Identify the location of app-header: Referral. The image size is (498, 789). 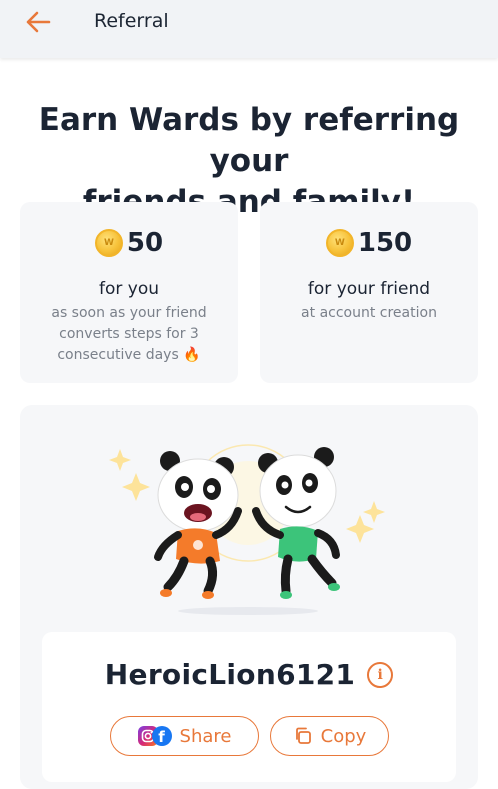
(249, 29).